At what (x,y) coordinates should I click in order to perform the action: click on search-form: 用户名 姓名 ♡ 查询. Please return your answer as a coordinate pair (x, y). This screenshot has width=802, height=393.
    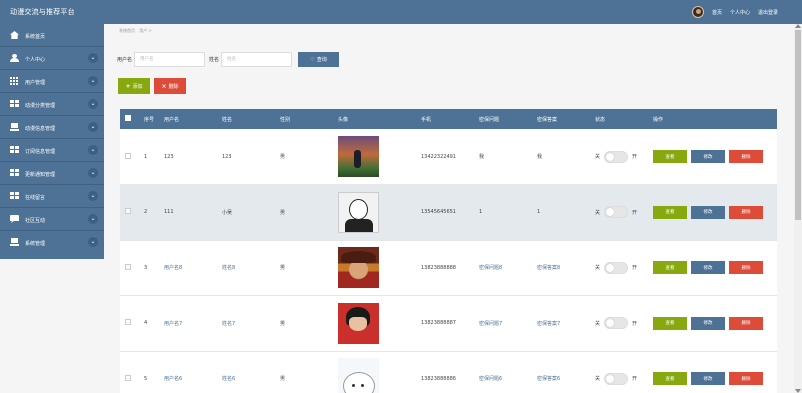
    Looking at the image, I should click on (228, 59).